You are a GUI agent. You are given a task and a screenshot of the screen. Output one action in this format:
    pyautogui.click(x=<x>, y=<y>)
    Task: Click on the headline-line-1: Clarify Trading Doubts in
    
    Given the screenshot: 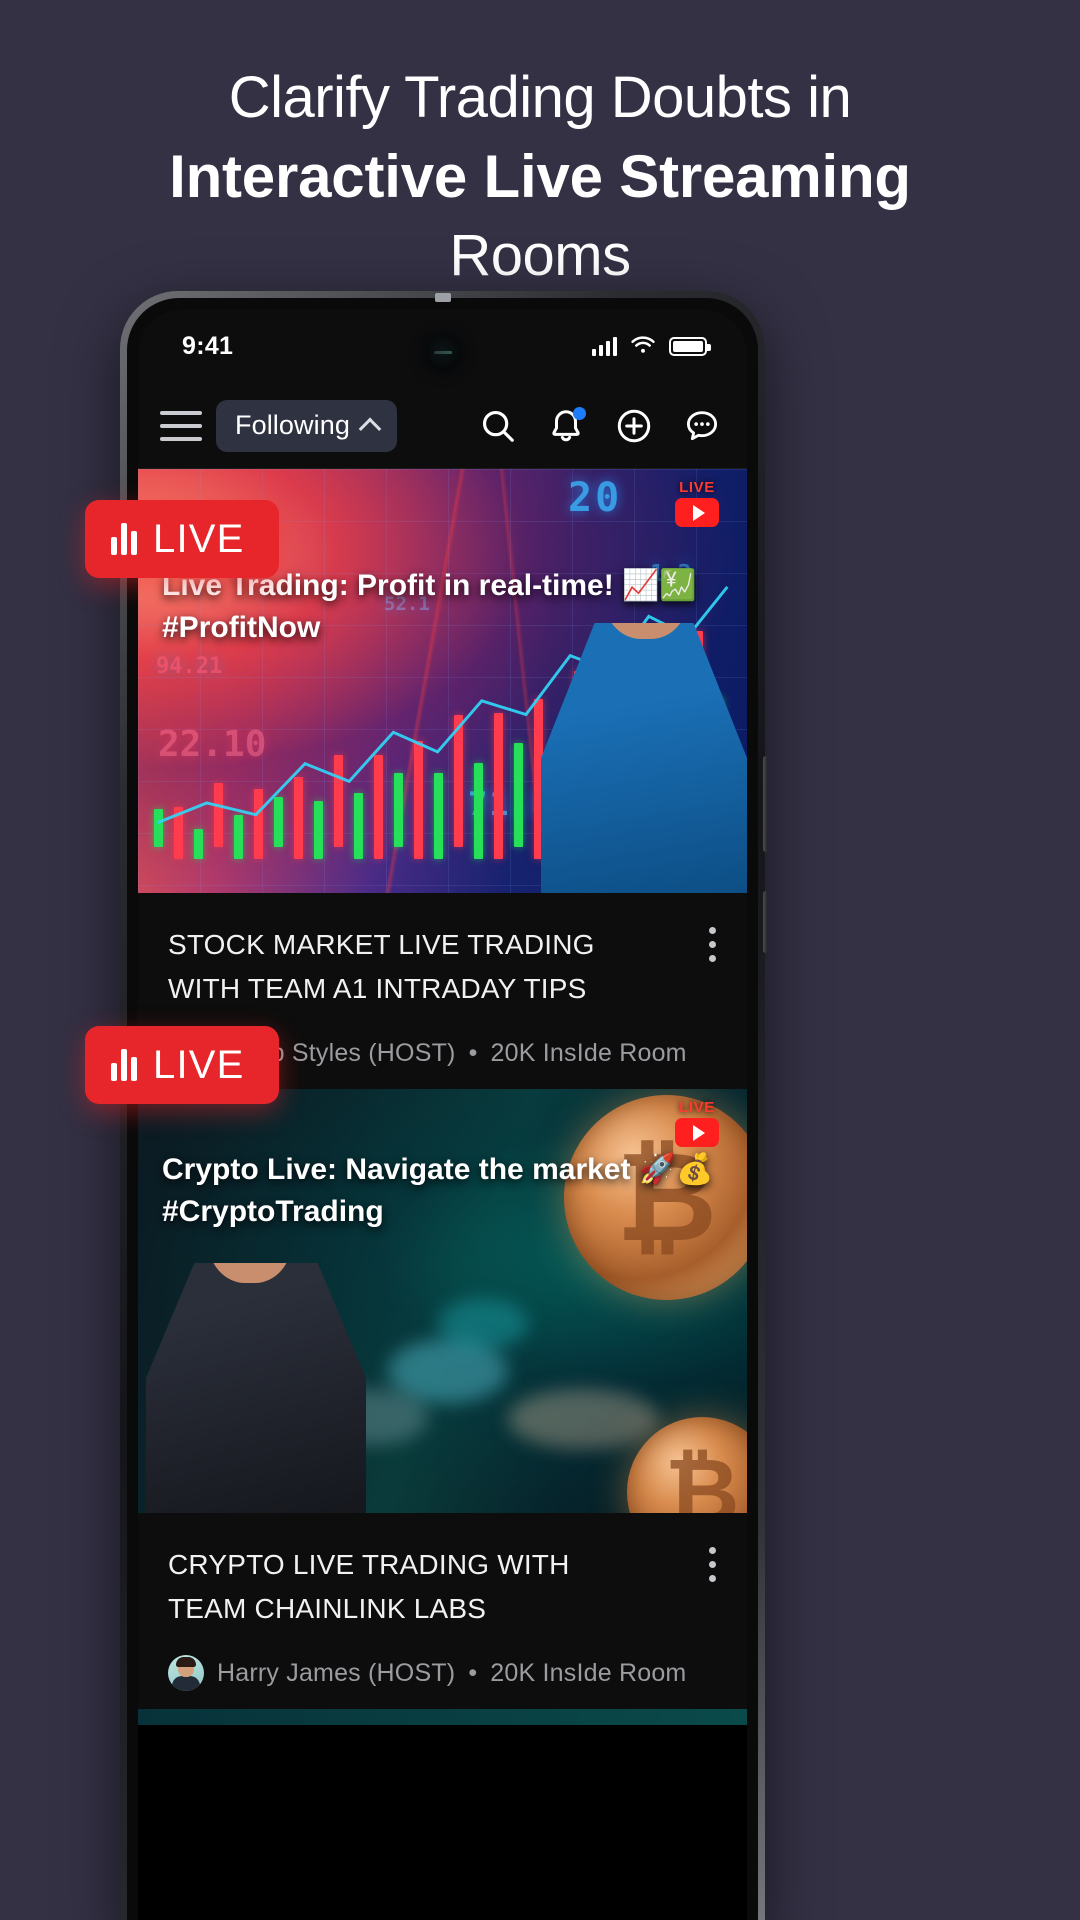 What is the action you would take?
    pyautogui.click(x=540, y=97)
    